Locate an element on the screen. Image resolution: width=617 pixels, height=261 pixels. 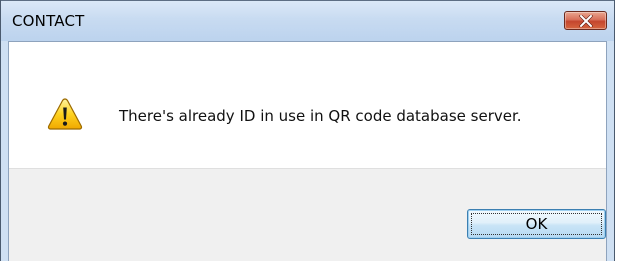
close-icon is located at coordinates (585, 20).